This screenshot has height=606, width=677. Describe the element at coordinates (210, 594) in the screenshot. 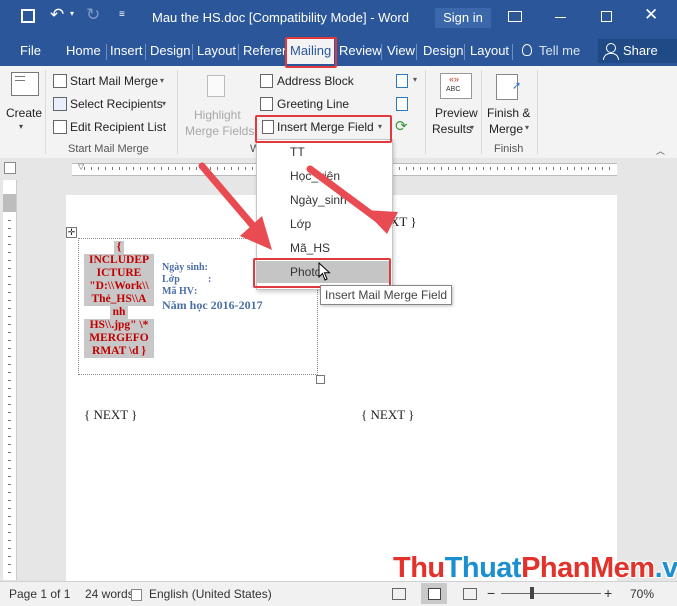

I see `language: English (United States)` at that location.